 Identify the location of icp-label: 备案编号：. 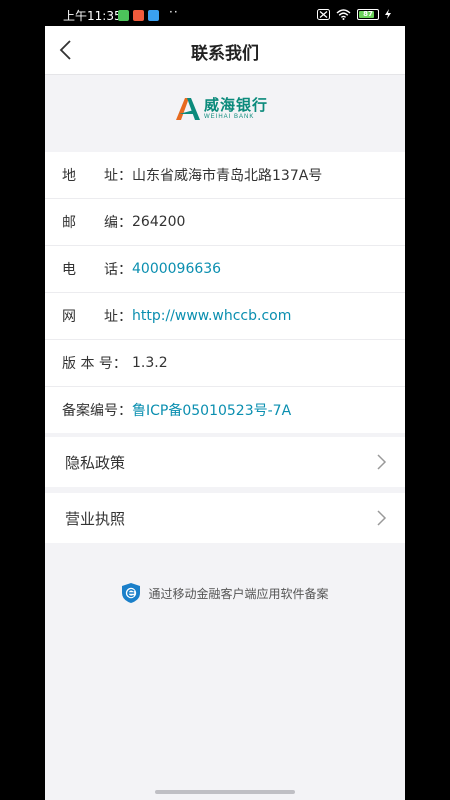
(97, 411).